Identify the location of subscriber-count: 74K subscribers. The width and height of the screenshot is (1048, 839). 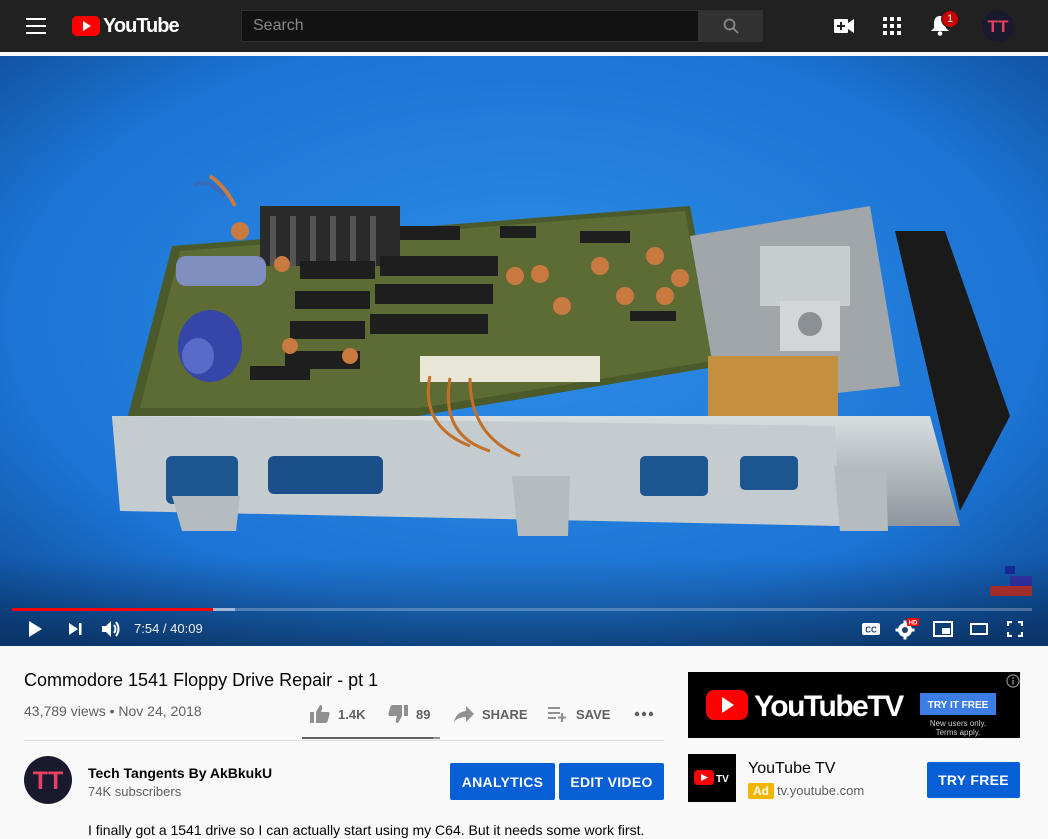
(135, 791).